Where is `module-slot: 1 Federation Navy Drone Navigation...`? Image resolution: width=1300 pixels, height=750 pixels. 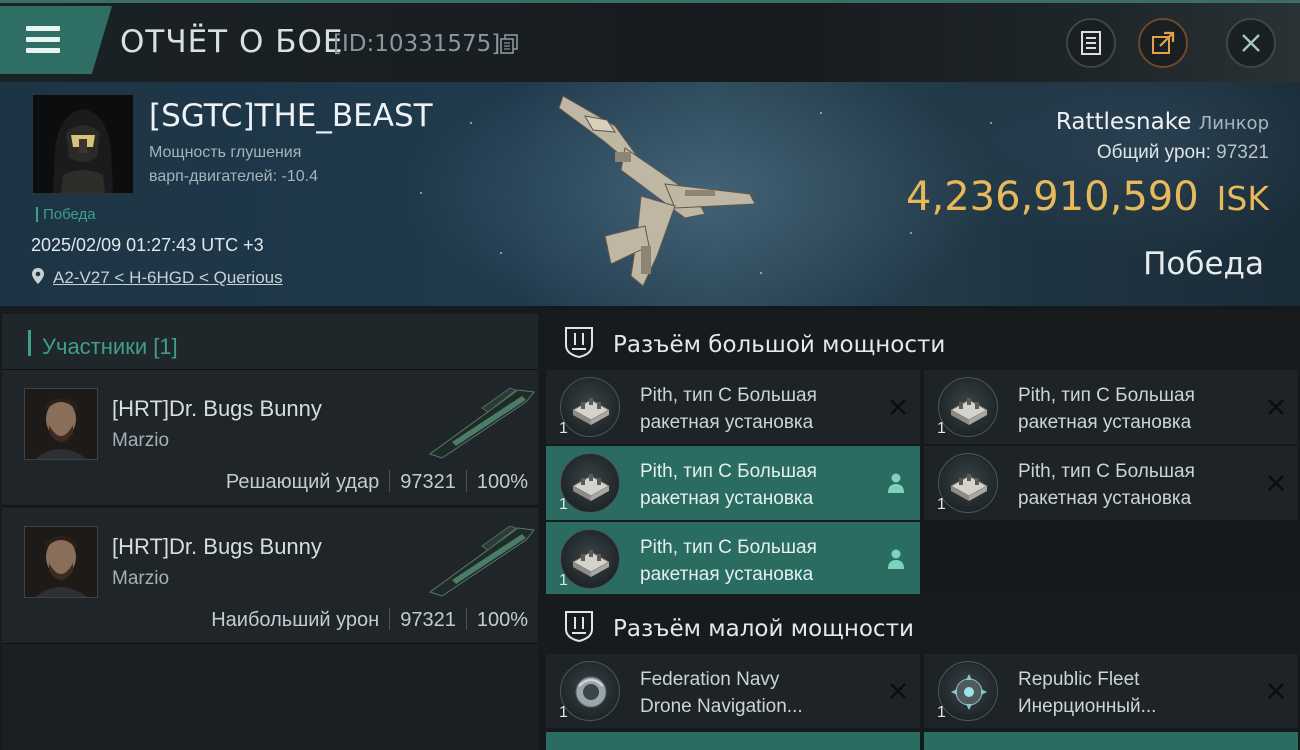 module-slot: 1 Federation Navy Drone Navigation... is located at coordinates (733, 691).